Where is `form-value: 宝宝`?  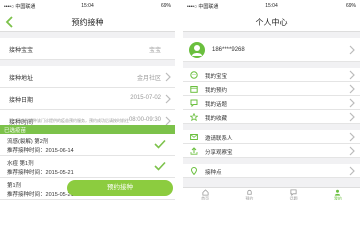 form-value: 宝宝 is located at coordinates (154, 51).